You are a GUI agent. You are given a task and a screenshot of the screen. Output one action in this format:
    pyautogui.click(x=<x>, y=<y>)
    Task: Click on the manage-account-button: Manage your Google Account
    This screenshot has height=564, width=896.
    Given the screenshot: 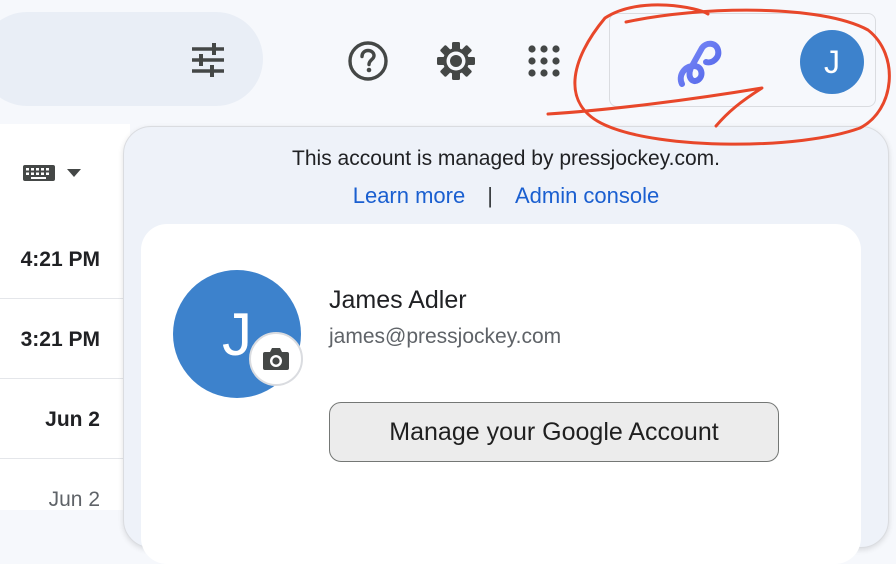 What is the action you would take?
    pyautogui.click(x=554, y=432)
    